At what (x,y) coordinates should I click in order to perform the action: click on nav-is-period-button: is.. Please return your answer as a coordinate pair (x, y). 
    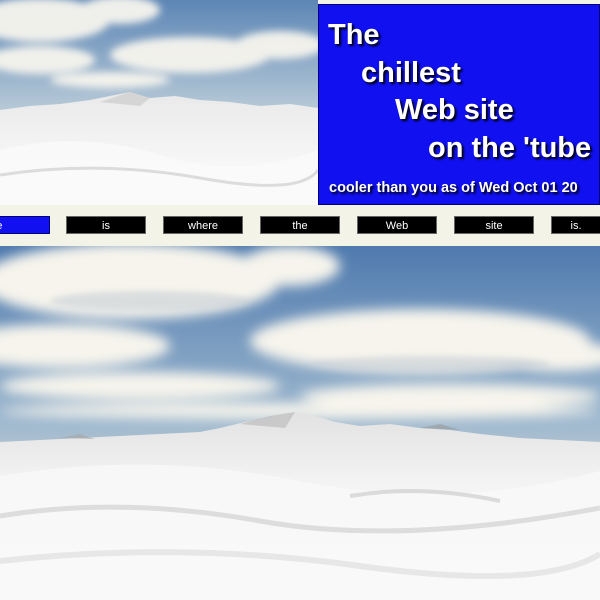
    Looking at the image, I should click on (575, 225).